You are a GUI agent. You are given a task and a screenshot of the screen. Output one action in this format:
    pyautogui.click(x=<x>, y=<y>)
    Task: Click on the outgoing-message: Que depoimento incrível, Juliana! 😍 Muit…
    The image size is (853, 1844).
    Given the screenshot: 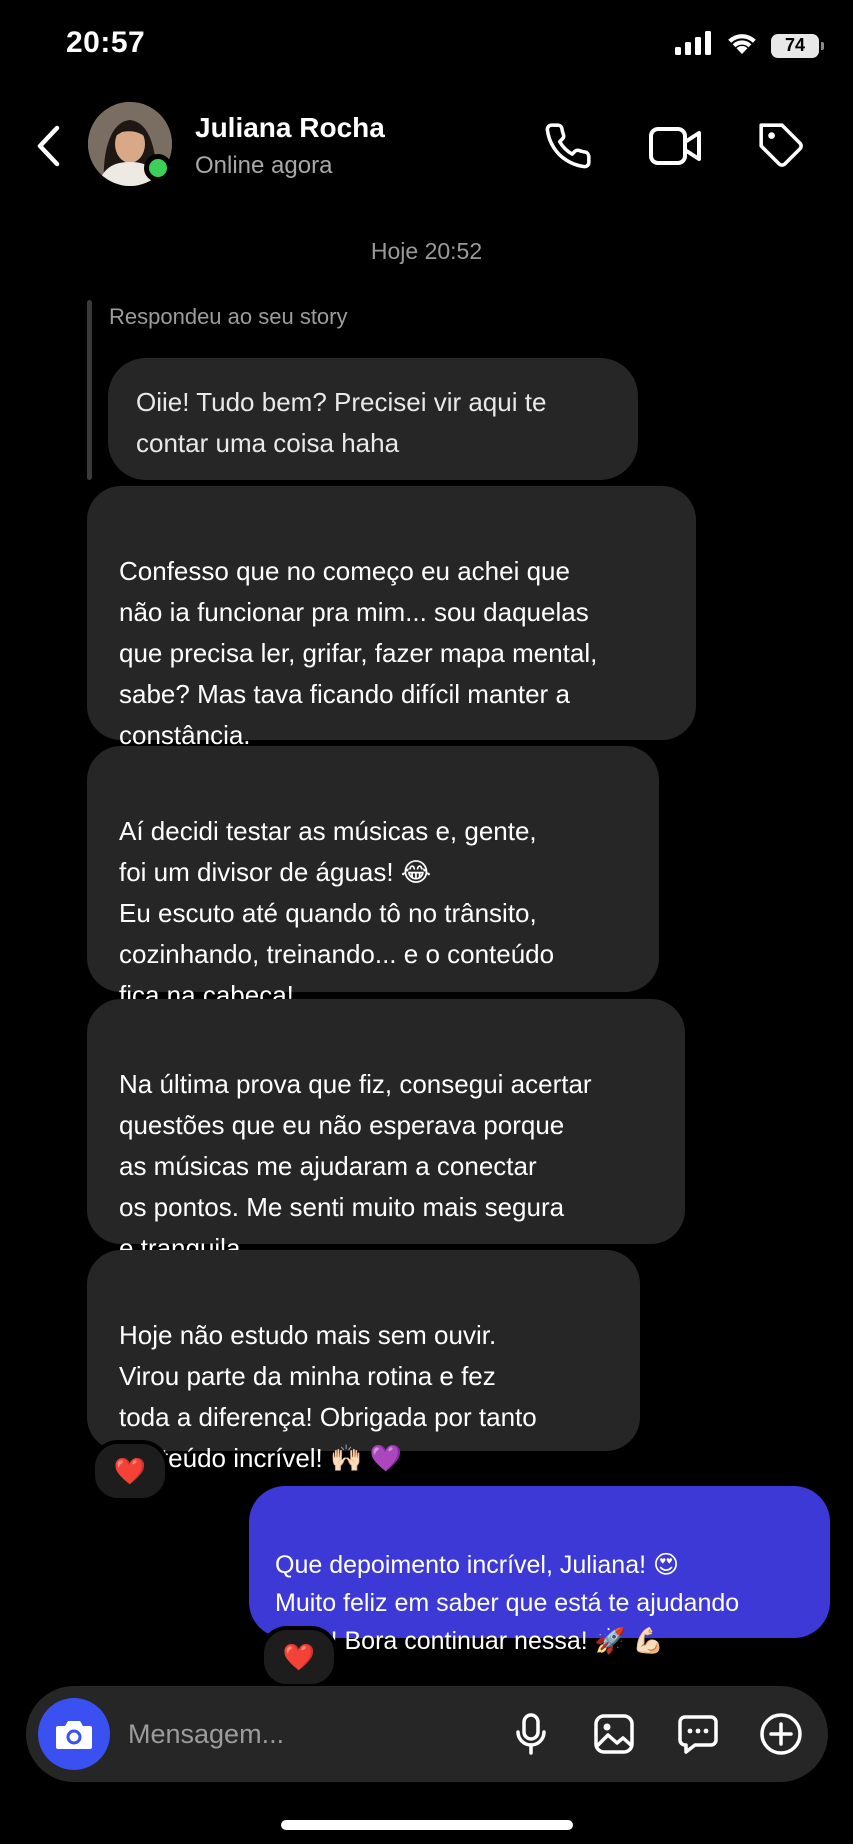 What is the action you would take?
    pyautogui.click(x=539, y=1570)
    